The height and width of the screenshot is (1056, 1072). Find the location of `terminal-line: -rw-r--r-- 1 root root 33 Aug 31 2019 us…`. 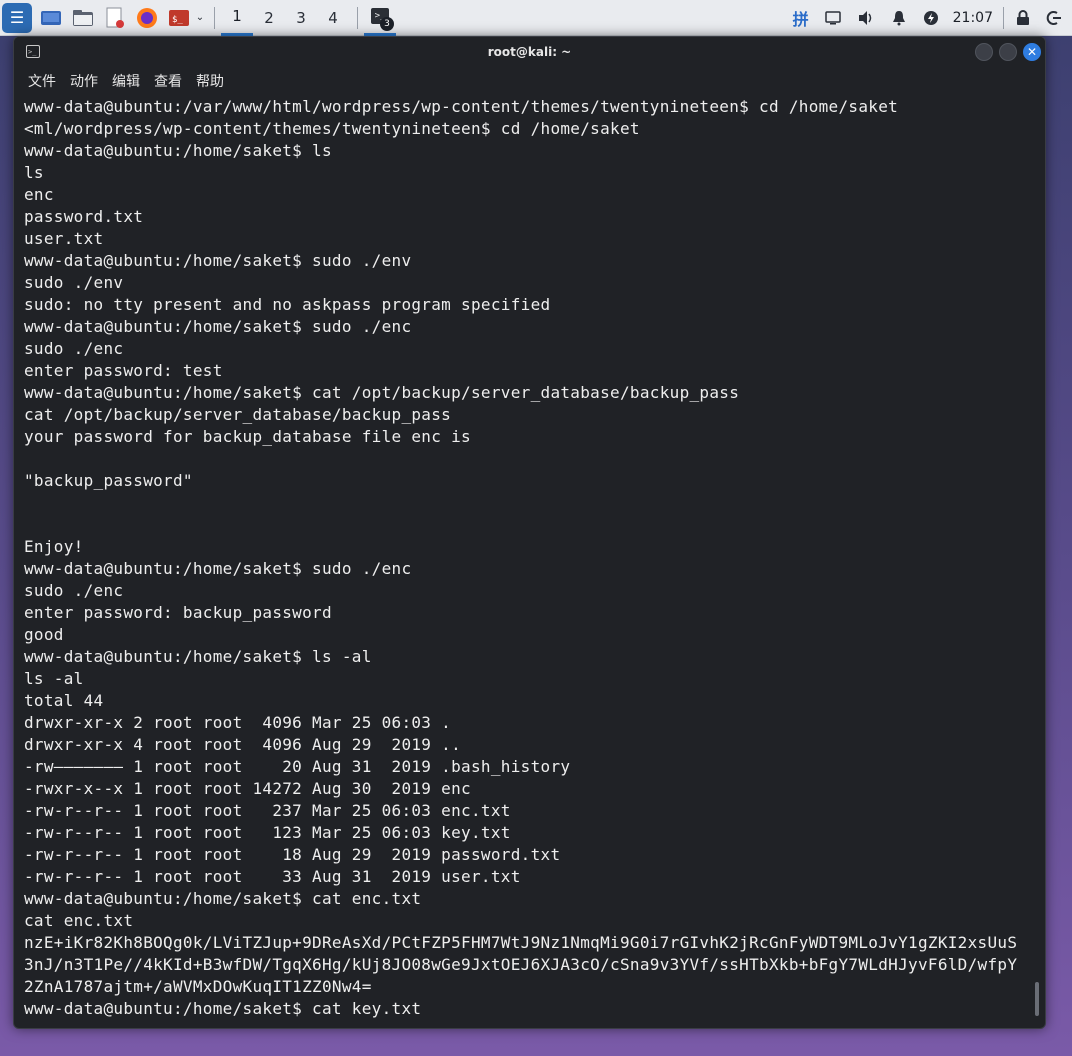

terminal-line: -rw-r--r-- 1 root root 33 Aug 31 2019 us… is located at coordinates (272, 876).